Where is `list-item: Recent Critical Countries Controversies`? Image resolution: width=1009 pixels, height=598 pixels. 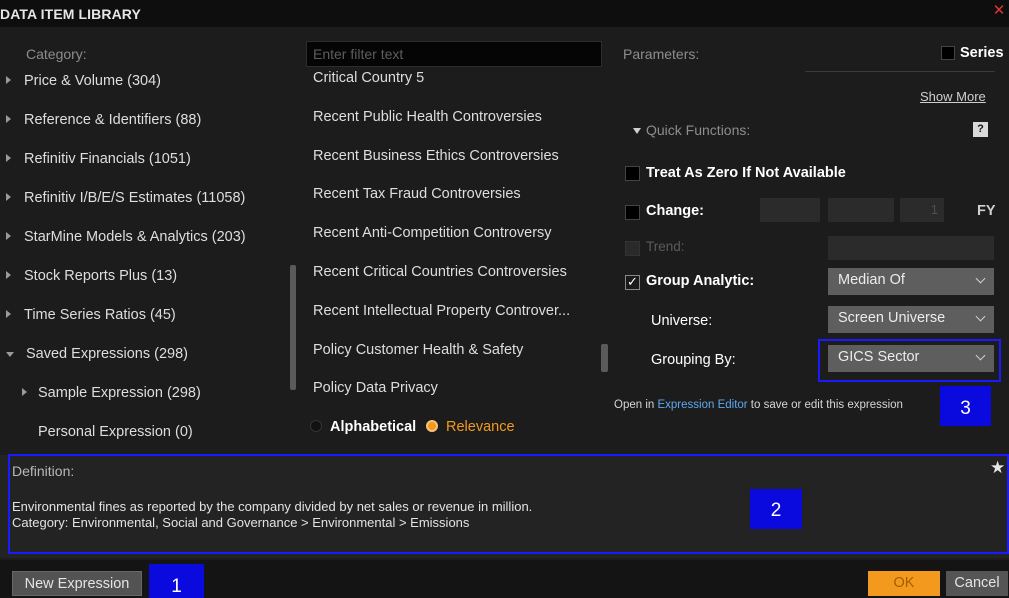
list-item: Recent Critical Countries Controversies is located at coordinates (440, 272).